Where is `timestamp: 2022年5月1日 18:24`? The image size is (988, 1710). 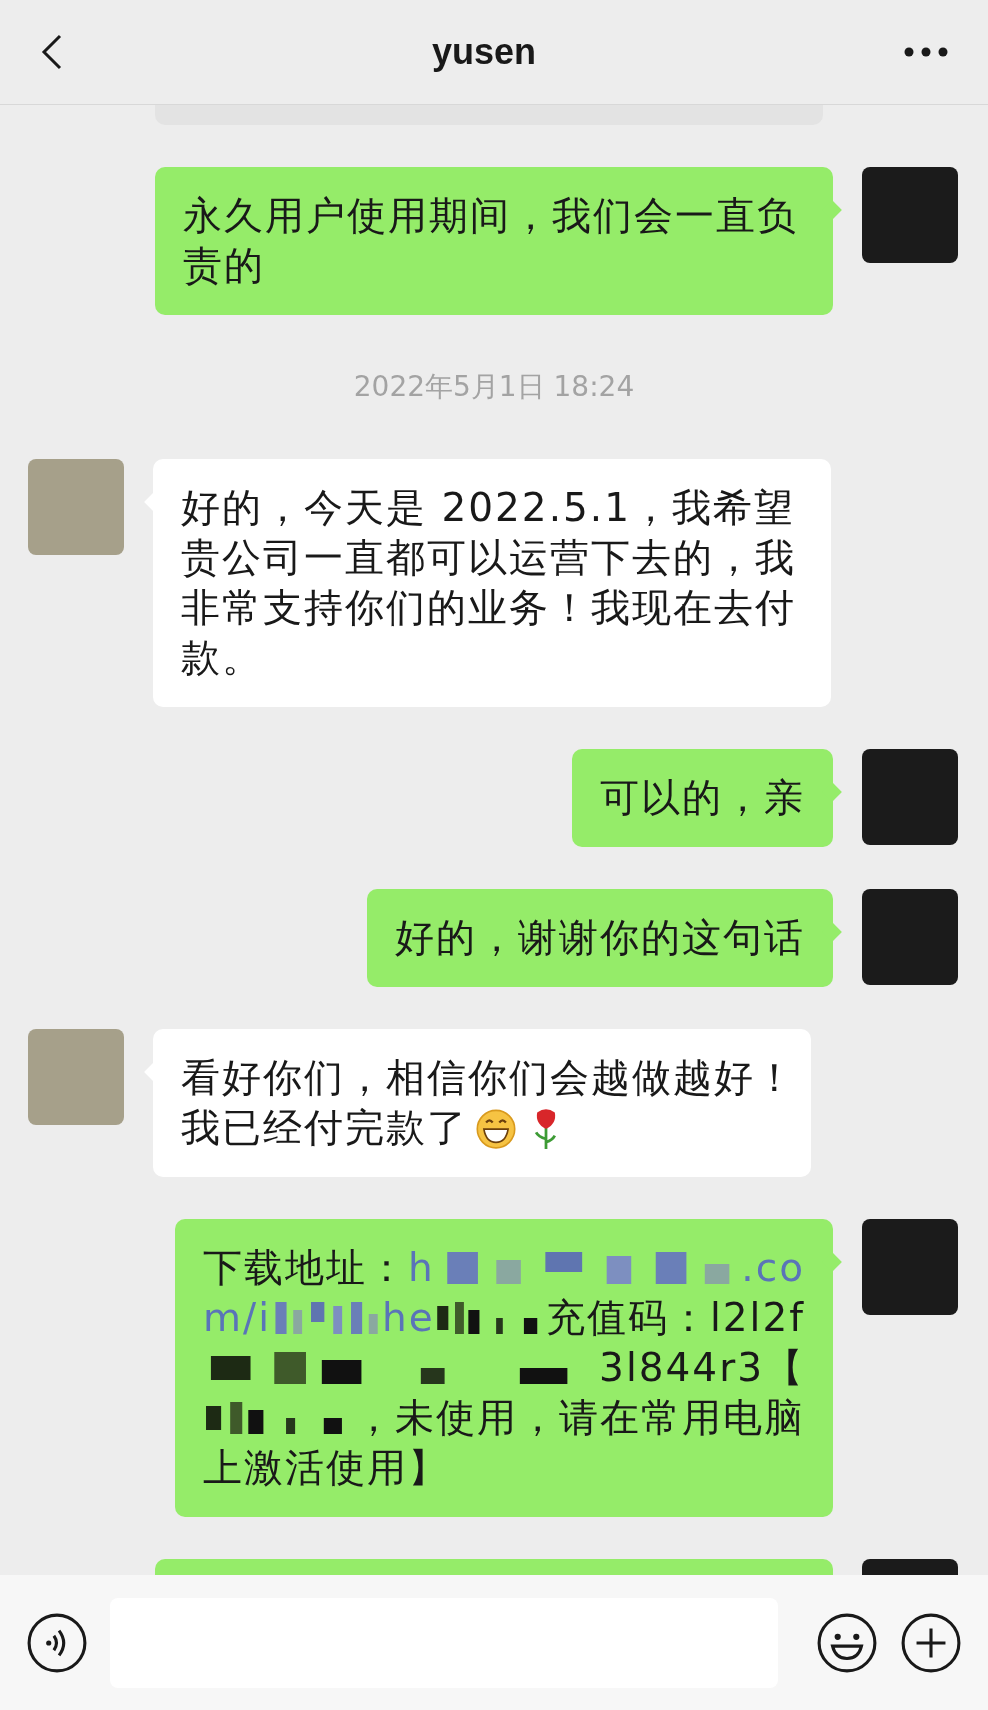
timestamp: 2022年5月1日 18:24 is located at coordinates (494, 387).